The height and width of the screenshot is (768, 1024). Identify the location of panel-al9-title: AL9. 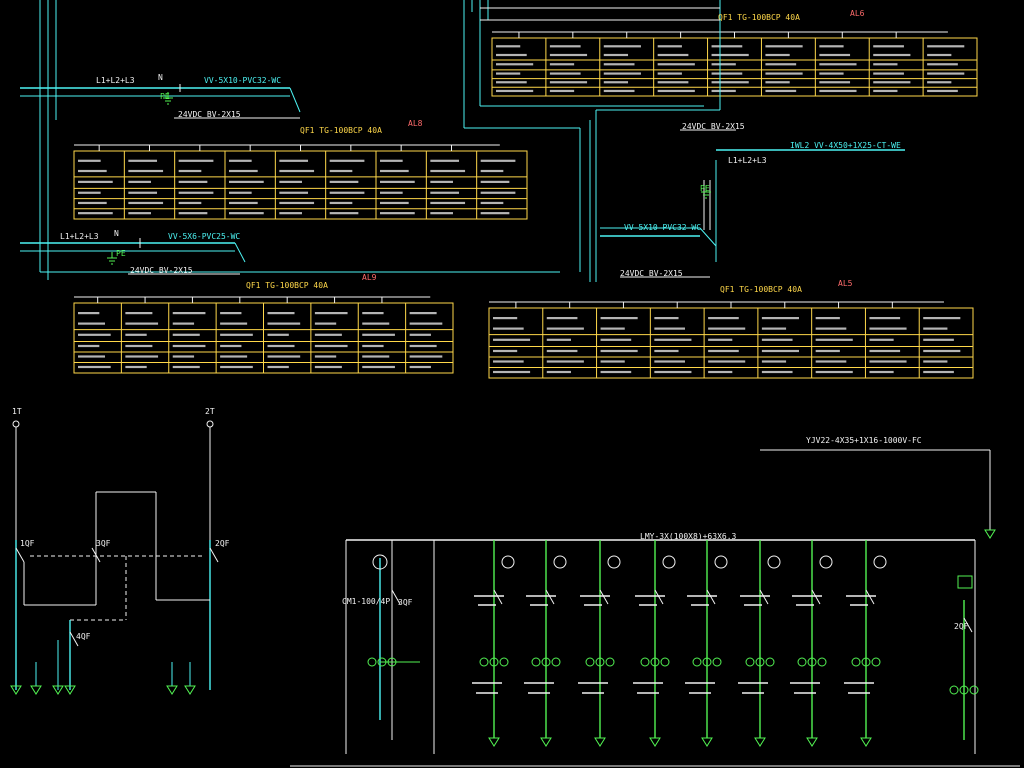
(369, 277).